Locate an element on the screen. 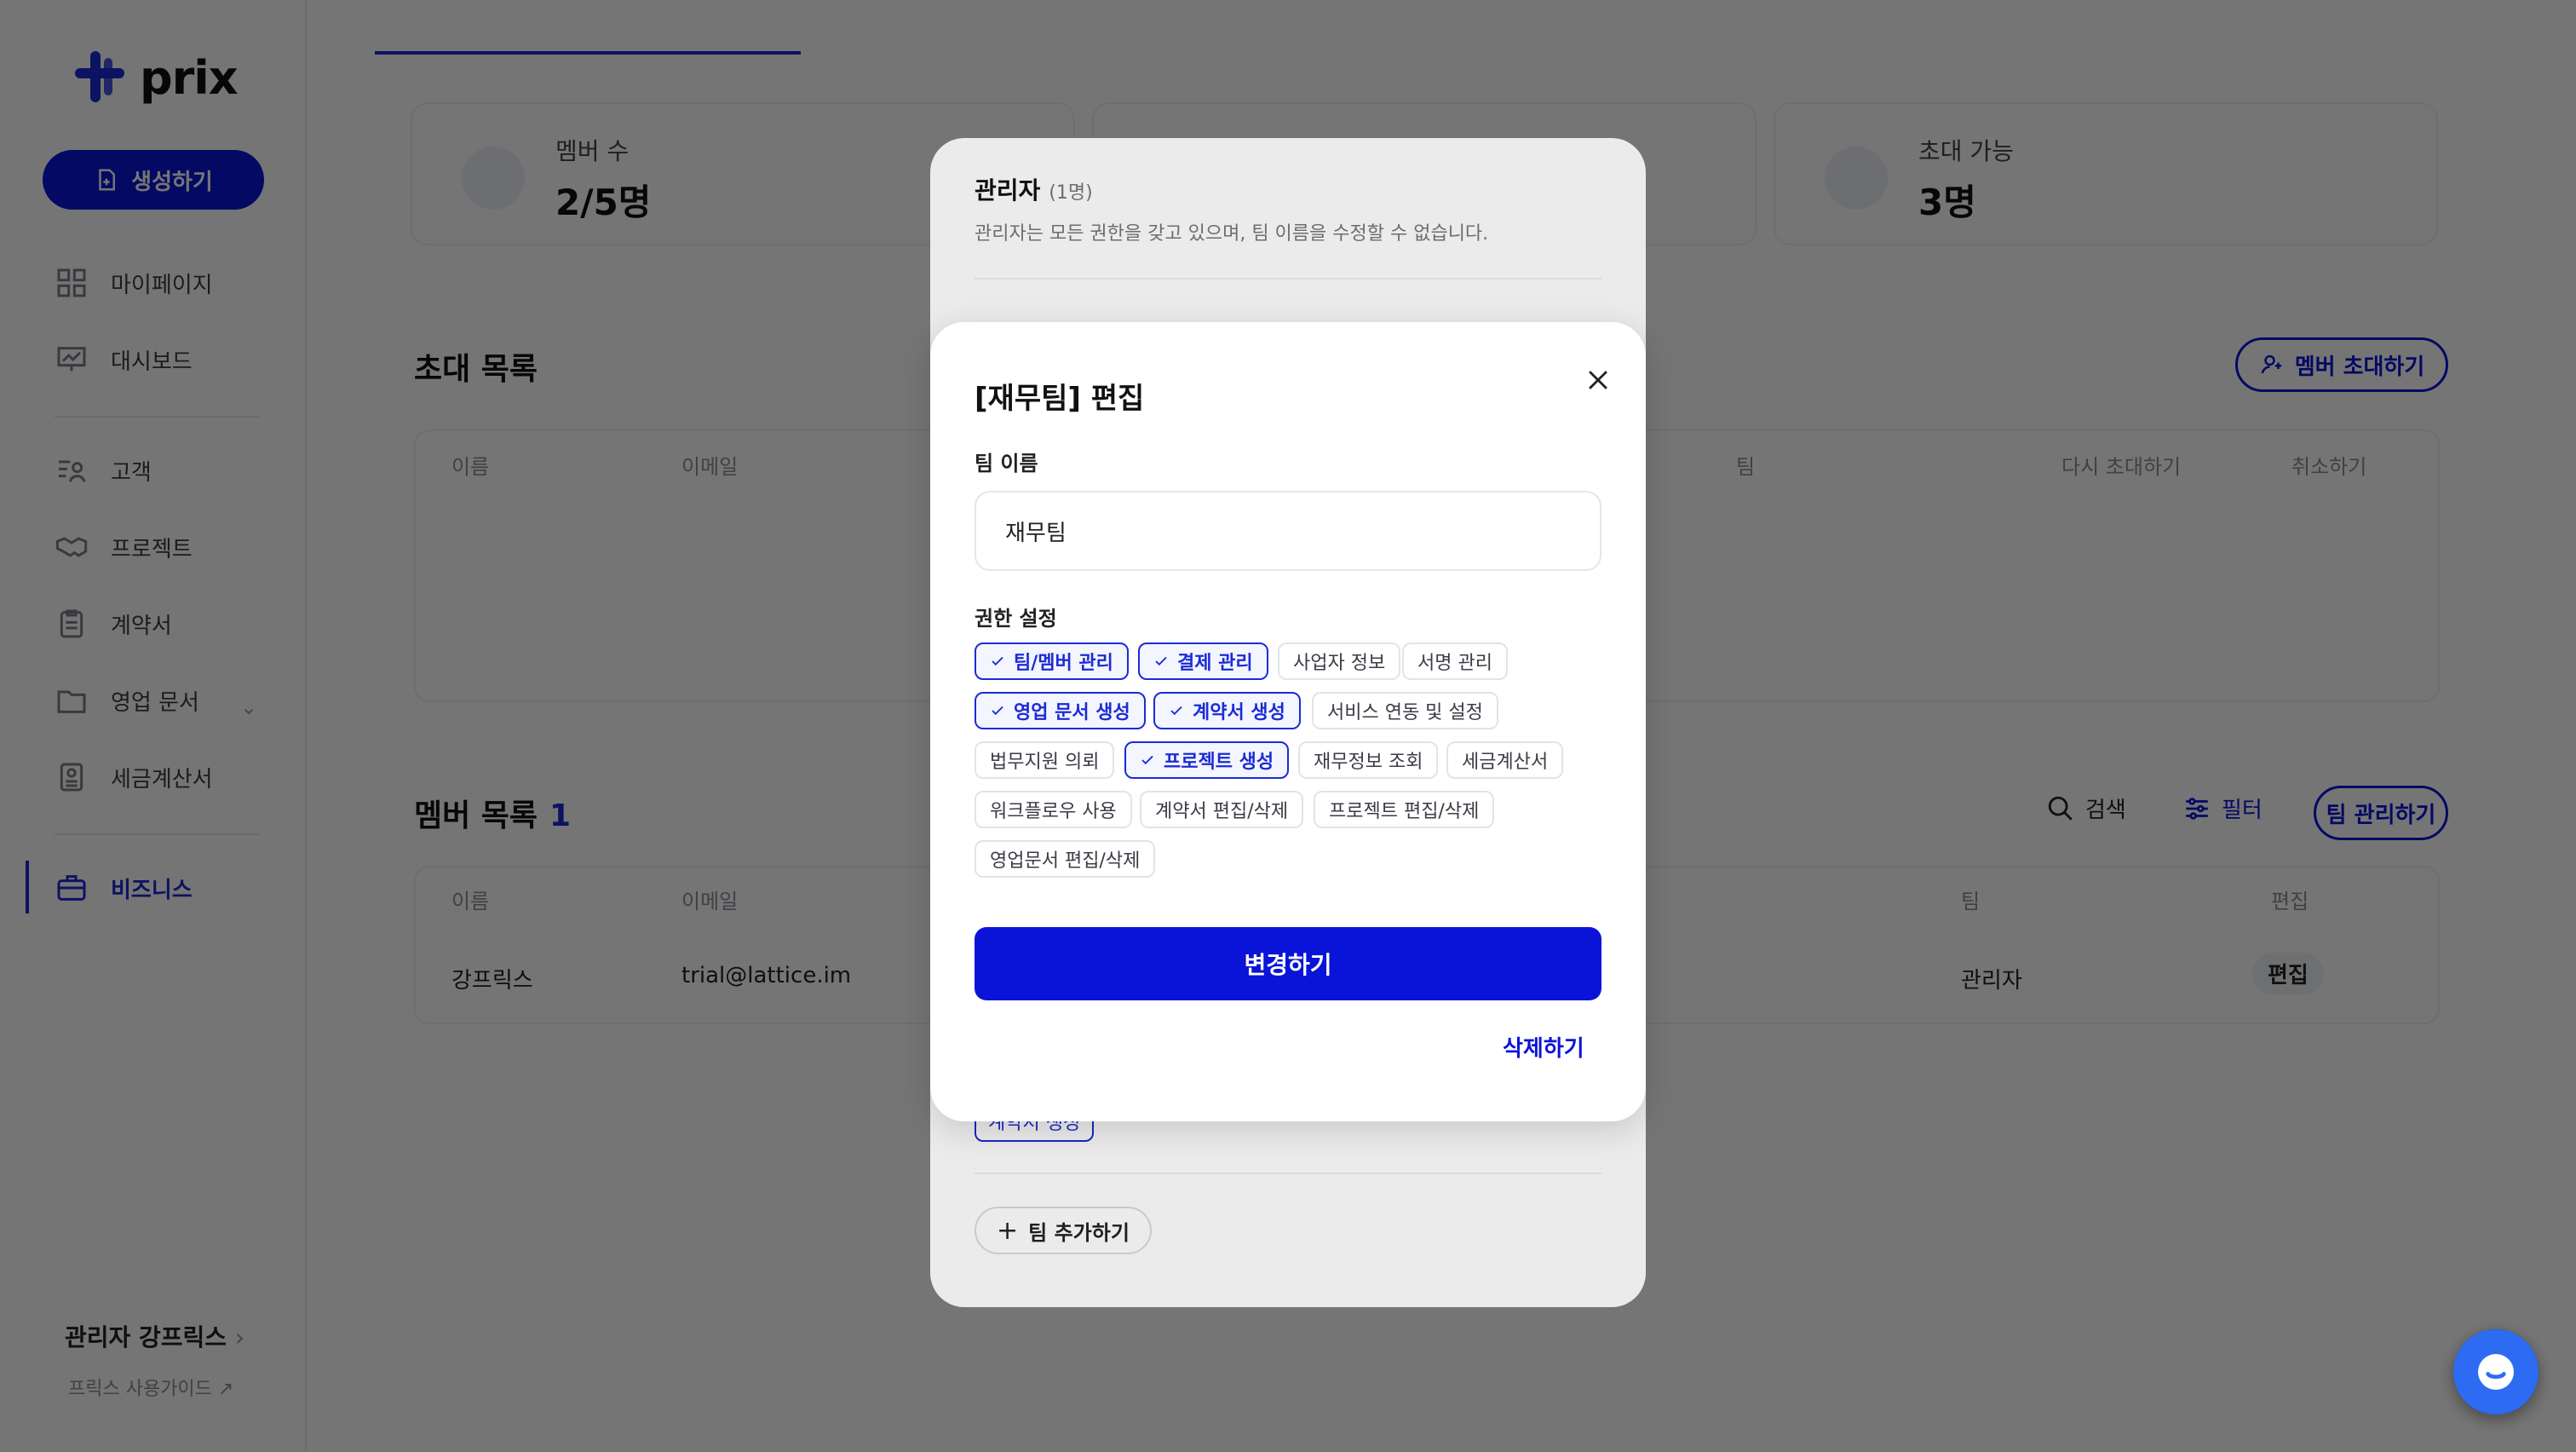 This screenshot has width=2576, height=1452. chip-label: 영업 문서 생성 is located at coordinates (1072, 712).